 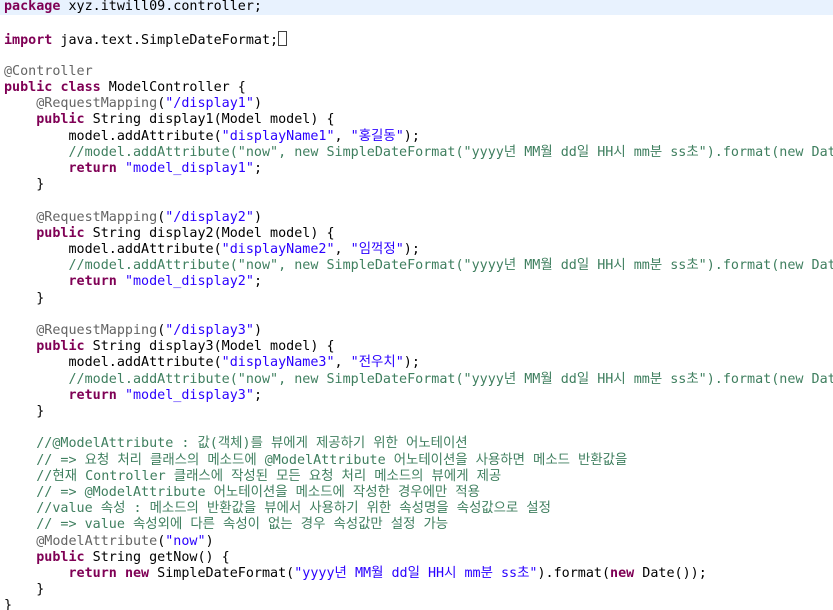 I want to click on code-line: public String getNow() {, so click(x=418, y=558).